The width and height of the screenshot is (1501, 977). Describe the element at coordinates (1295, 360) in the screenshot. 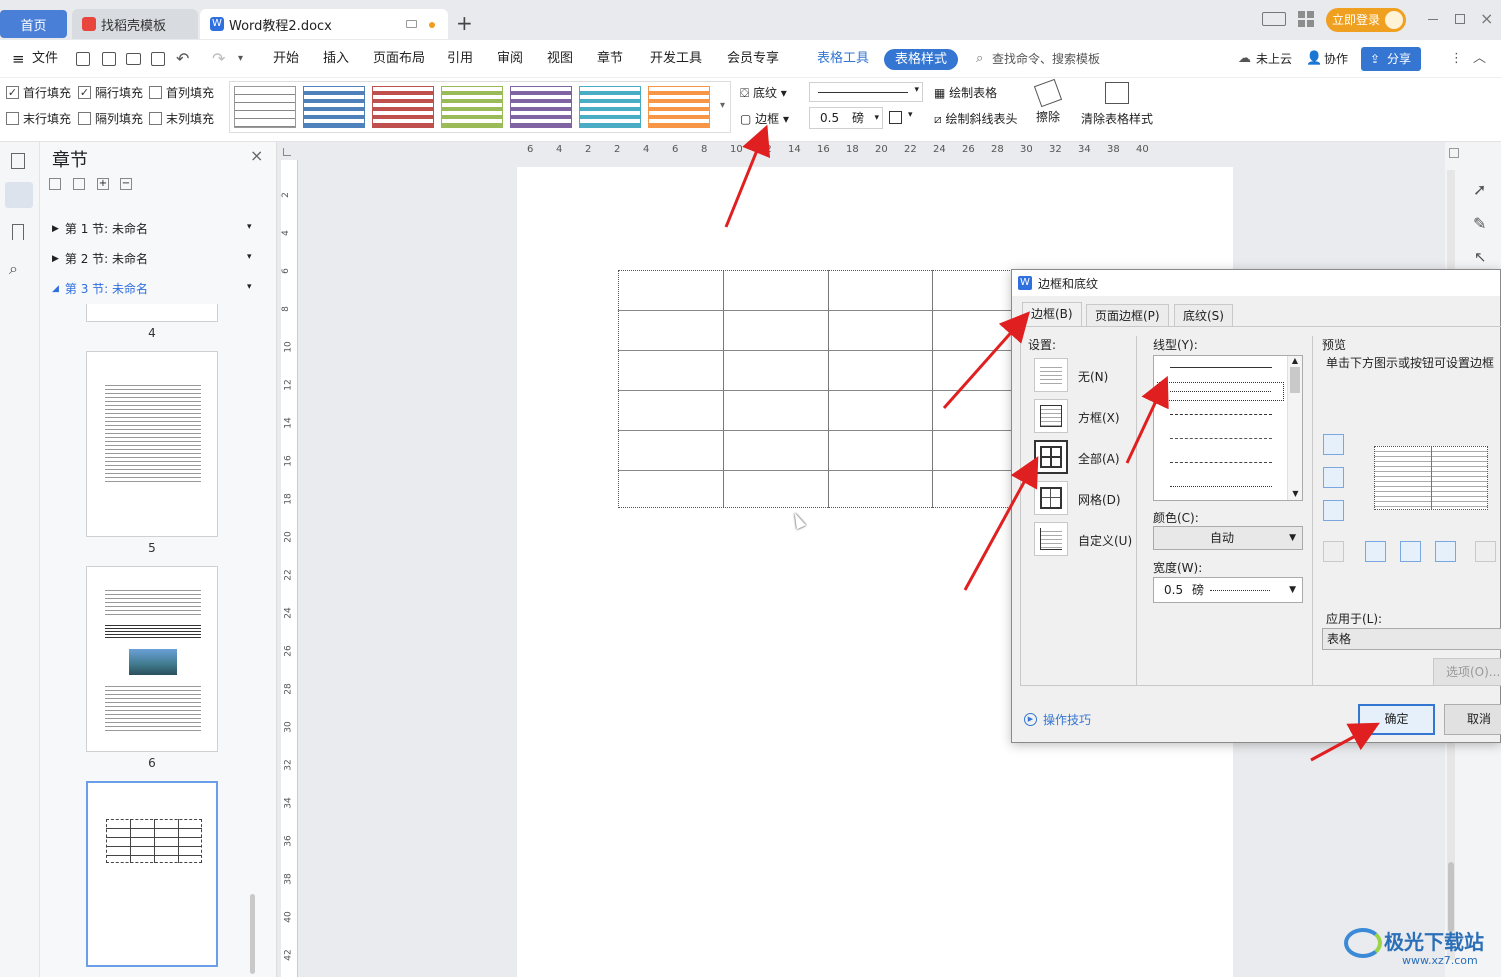

I see `scroll-up-icon: ▲` at that location.